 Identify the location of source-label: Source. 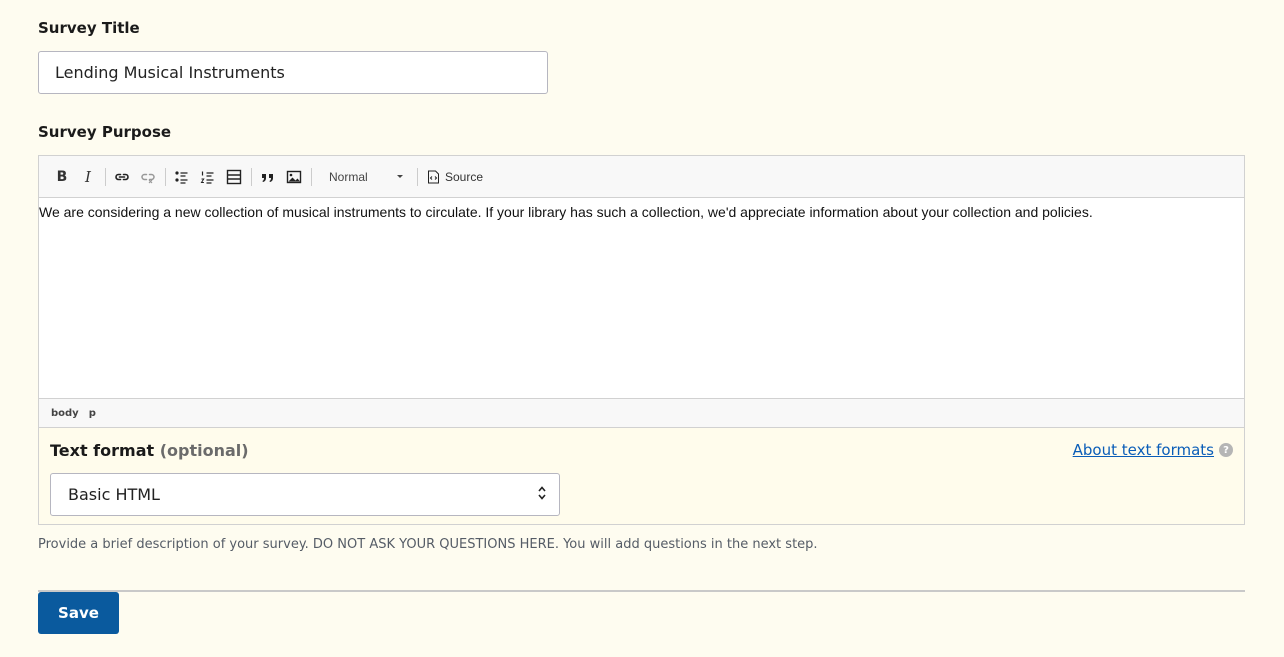
(464, 176).